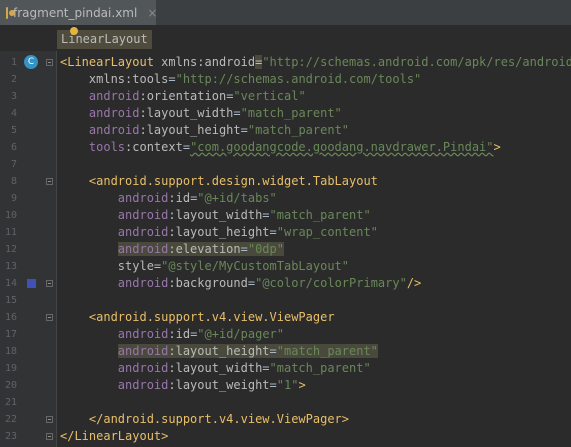 The image size is (571, 447). I want to click on lightbulb-icon, so click(74, 31).